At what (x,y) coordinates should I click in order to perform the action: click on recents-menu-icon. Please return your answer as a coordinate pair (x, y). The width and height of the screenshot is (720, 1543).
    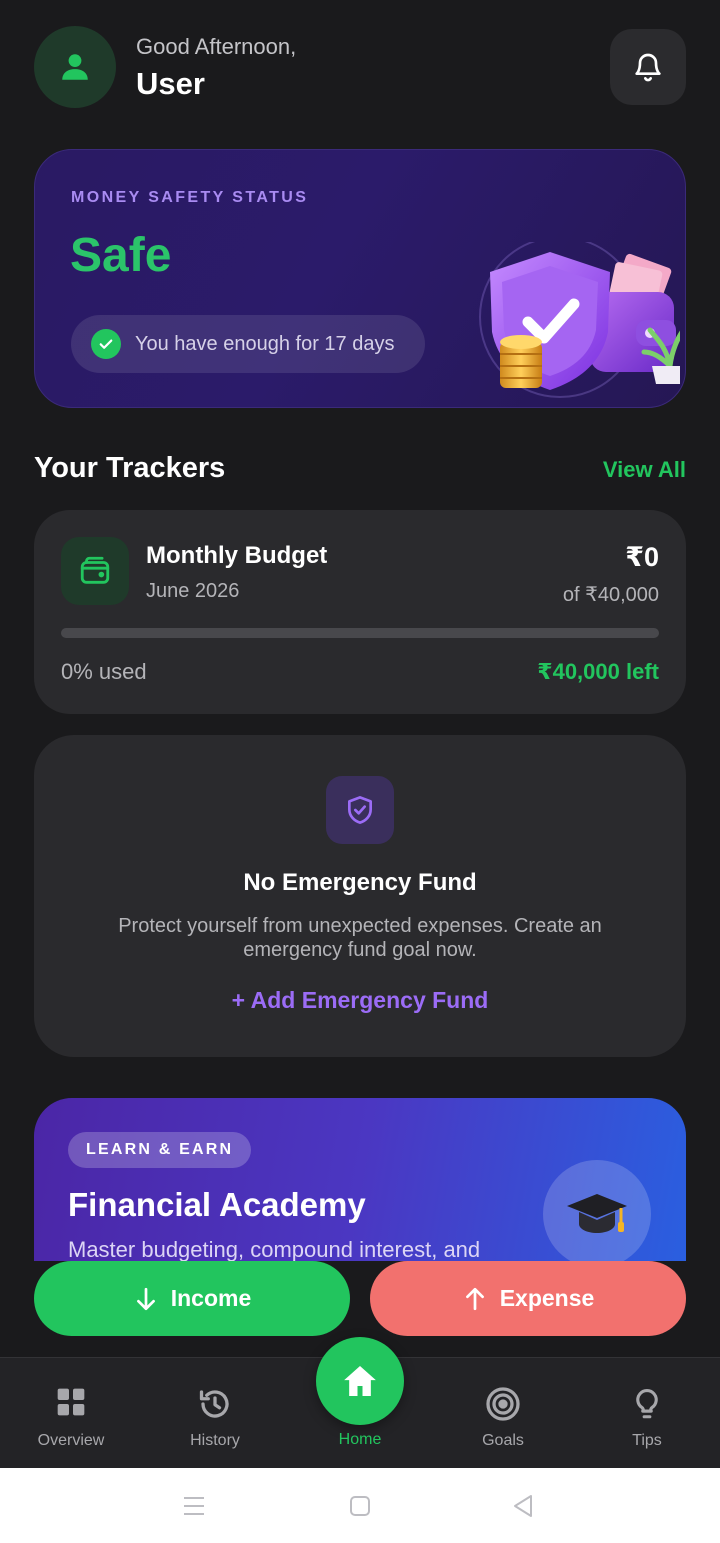
    Looking at the image, I should click on (194, 1506).